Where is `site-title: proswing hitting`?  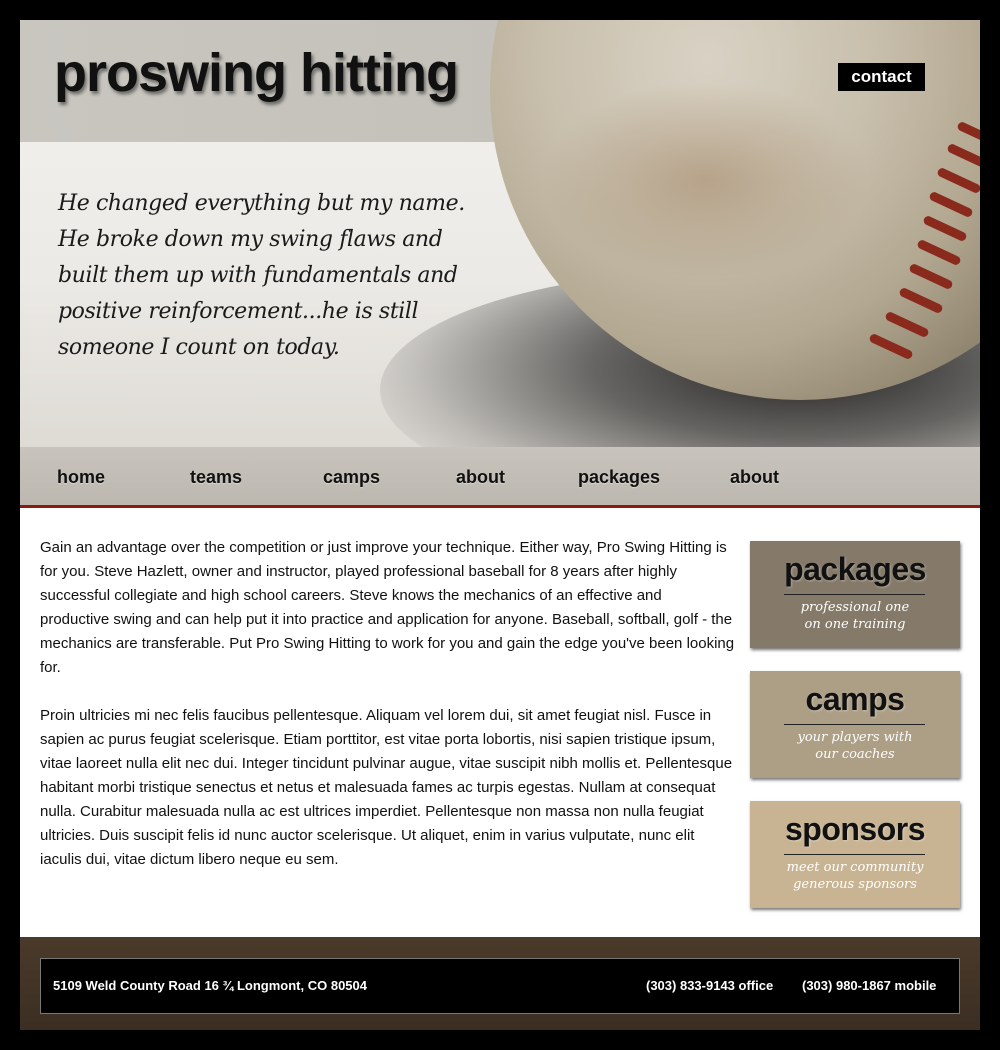 site-title: proswing hitting is located at coordinates (256, 73).